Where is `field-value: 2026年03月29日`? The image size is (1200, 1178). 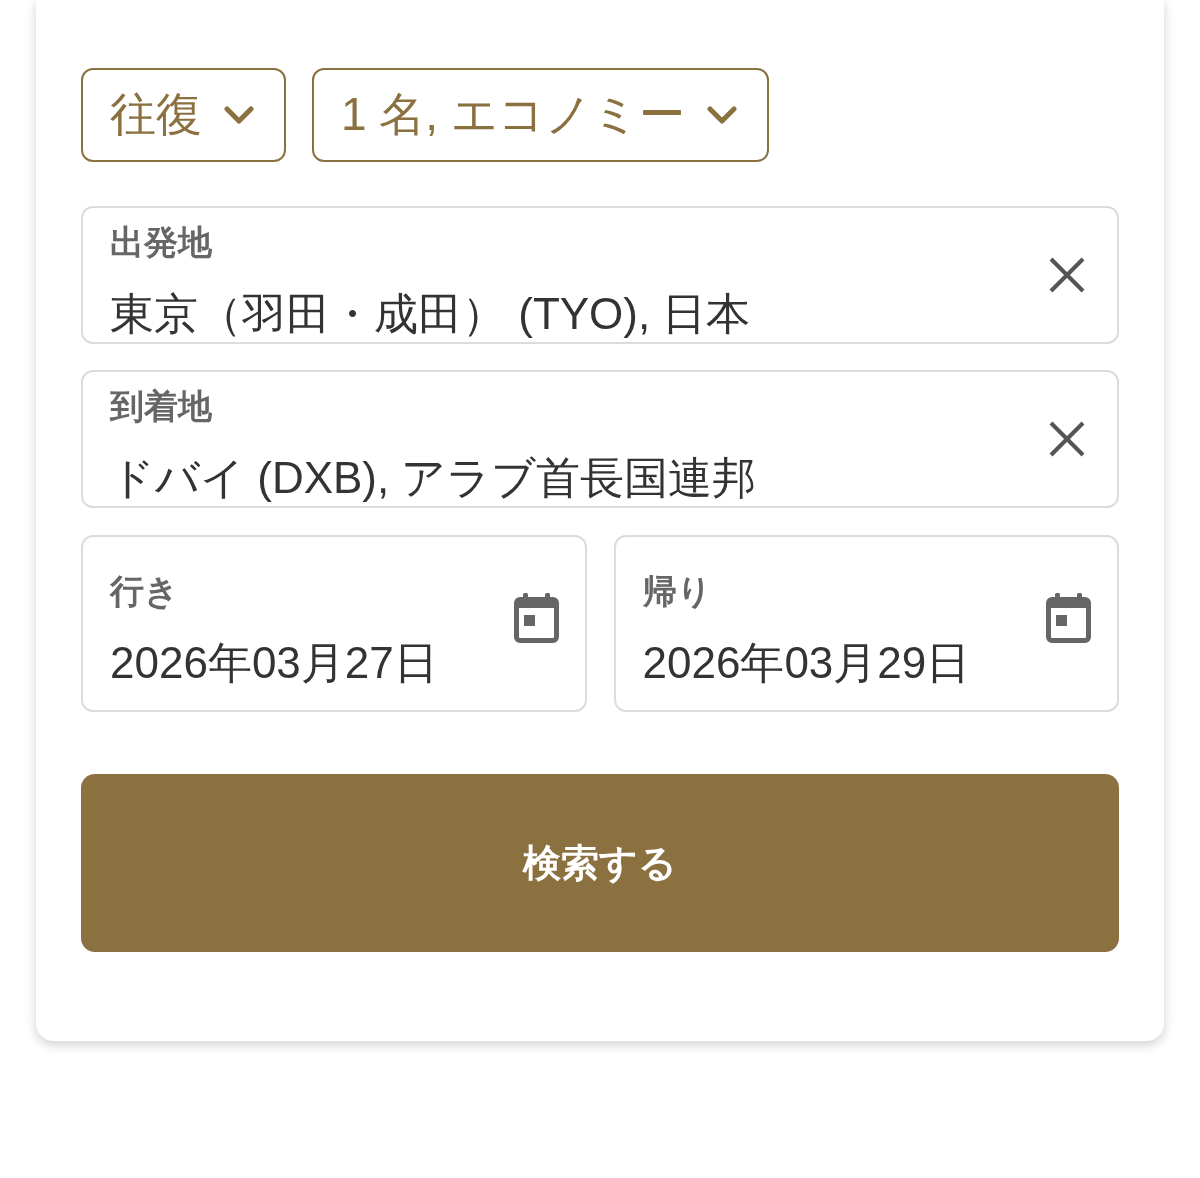
field-value: 2026年03月29日 is located at coordinates (806, 662).